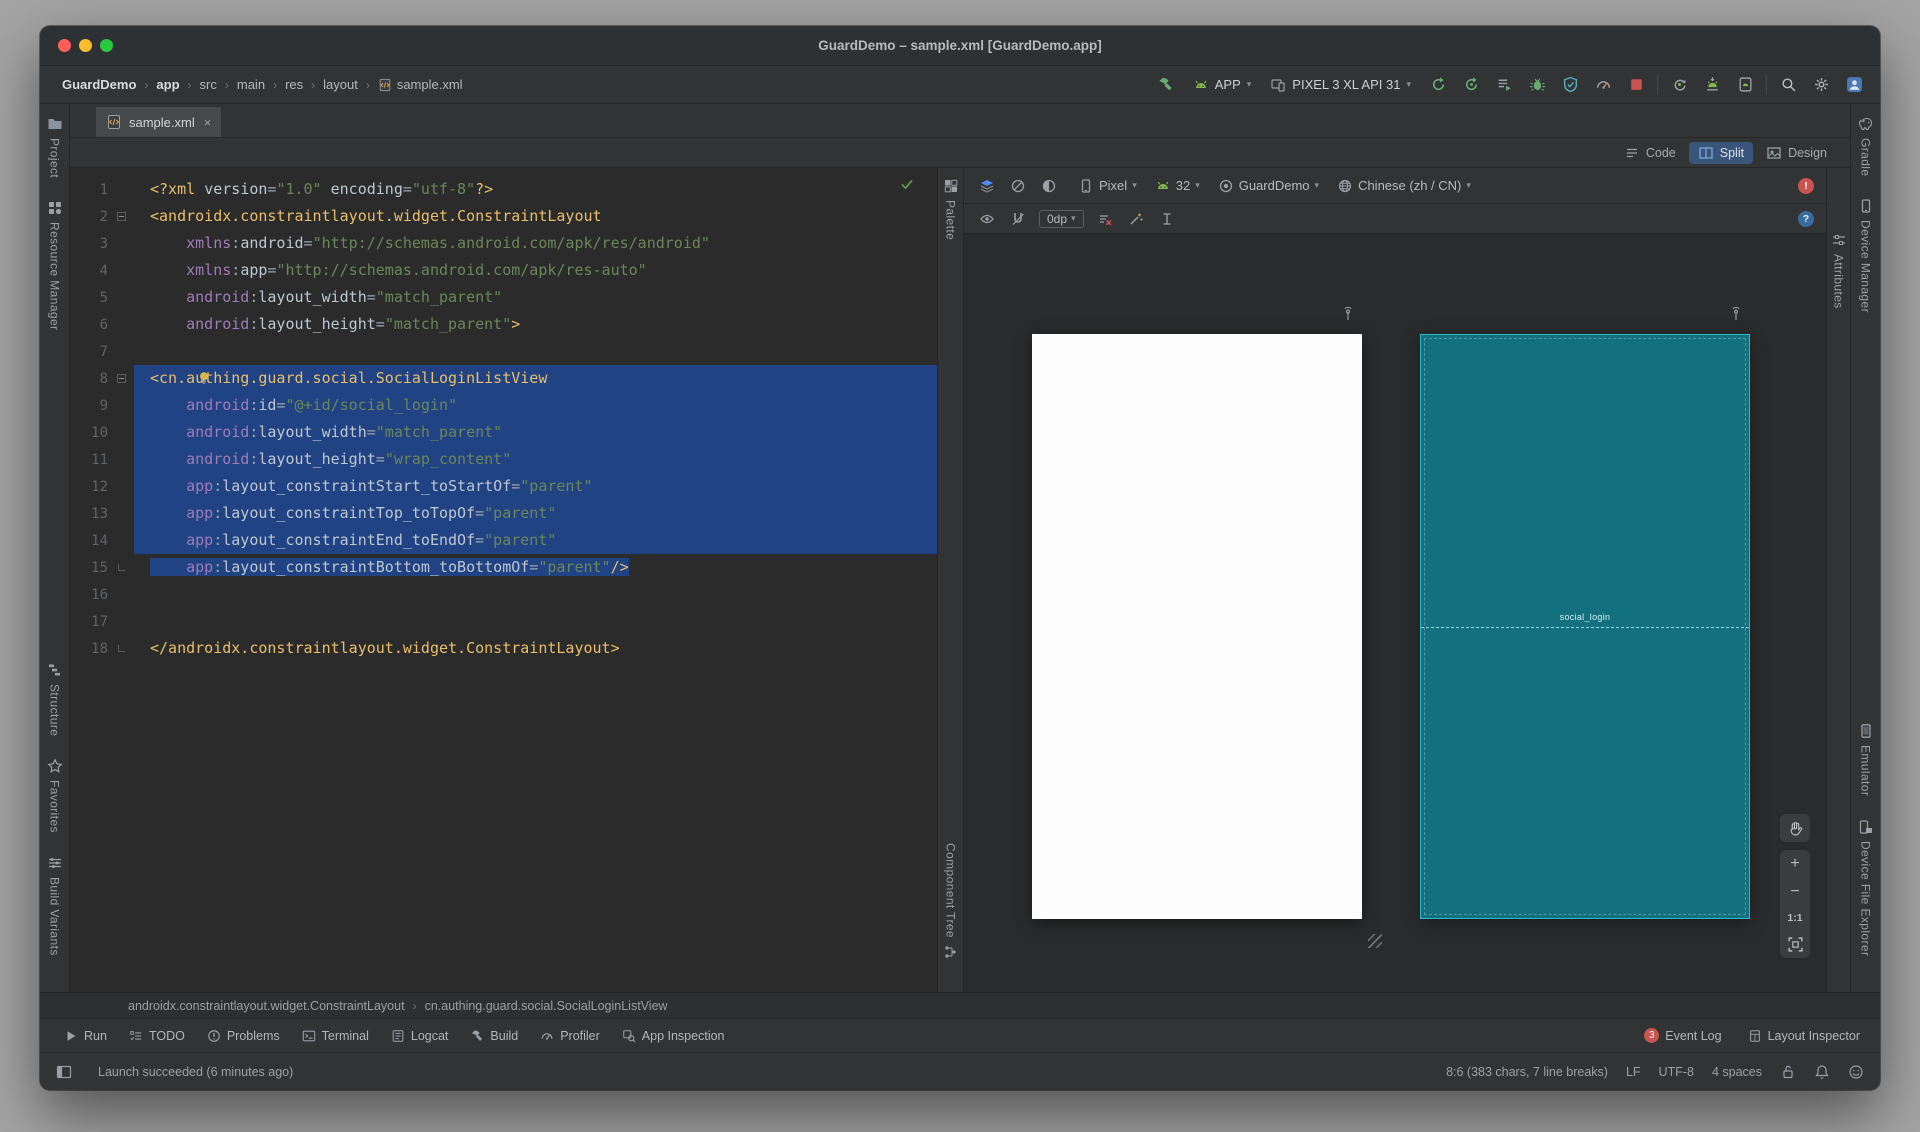  I want to click on titlebar: GuardDemo – sample.xml [GuardDemo.app], so click(960, 46).